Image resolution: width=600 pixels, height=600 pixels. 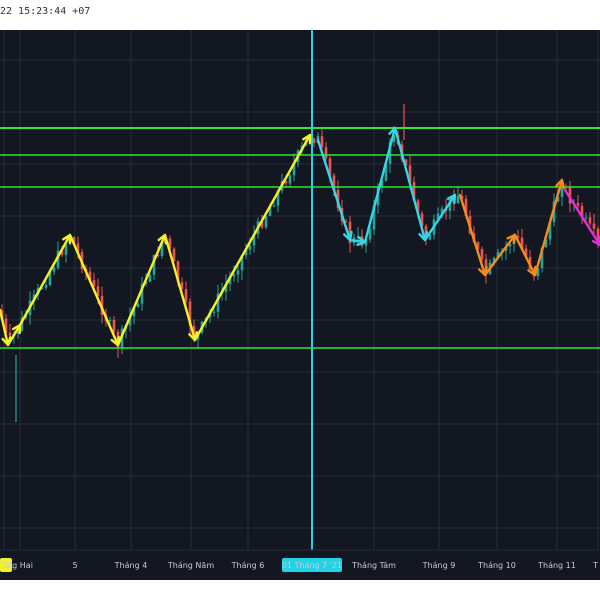 What do you see at coordinates (131, 565) in the screenshot?
I see `x-tick-label: Tháng 4` at bounding box center [131, 565].